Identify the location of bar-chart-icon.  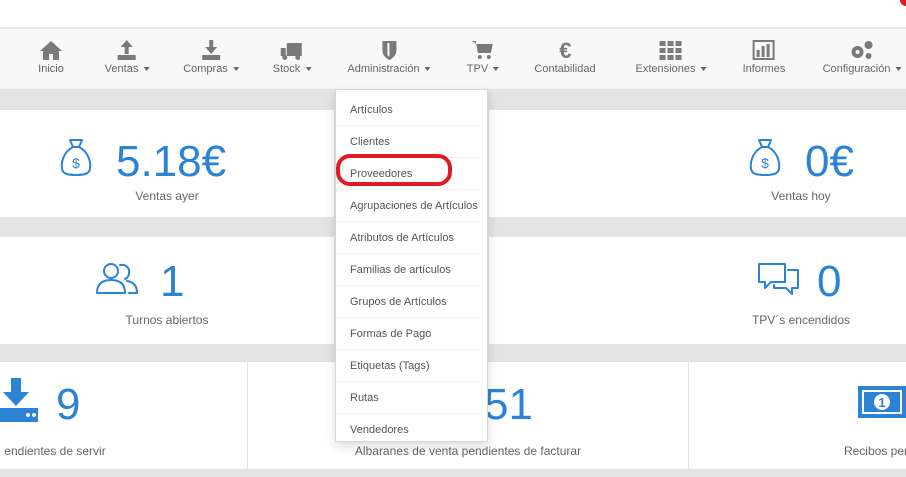
(763, 50).